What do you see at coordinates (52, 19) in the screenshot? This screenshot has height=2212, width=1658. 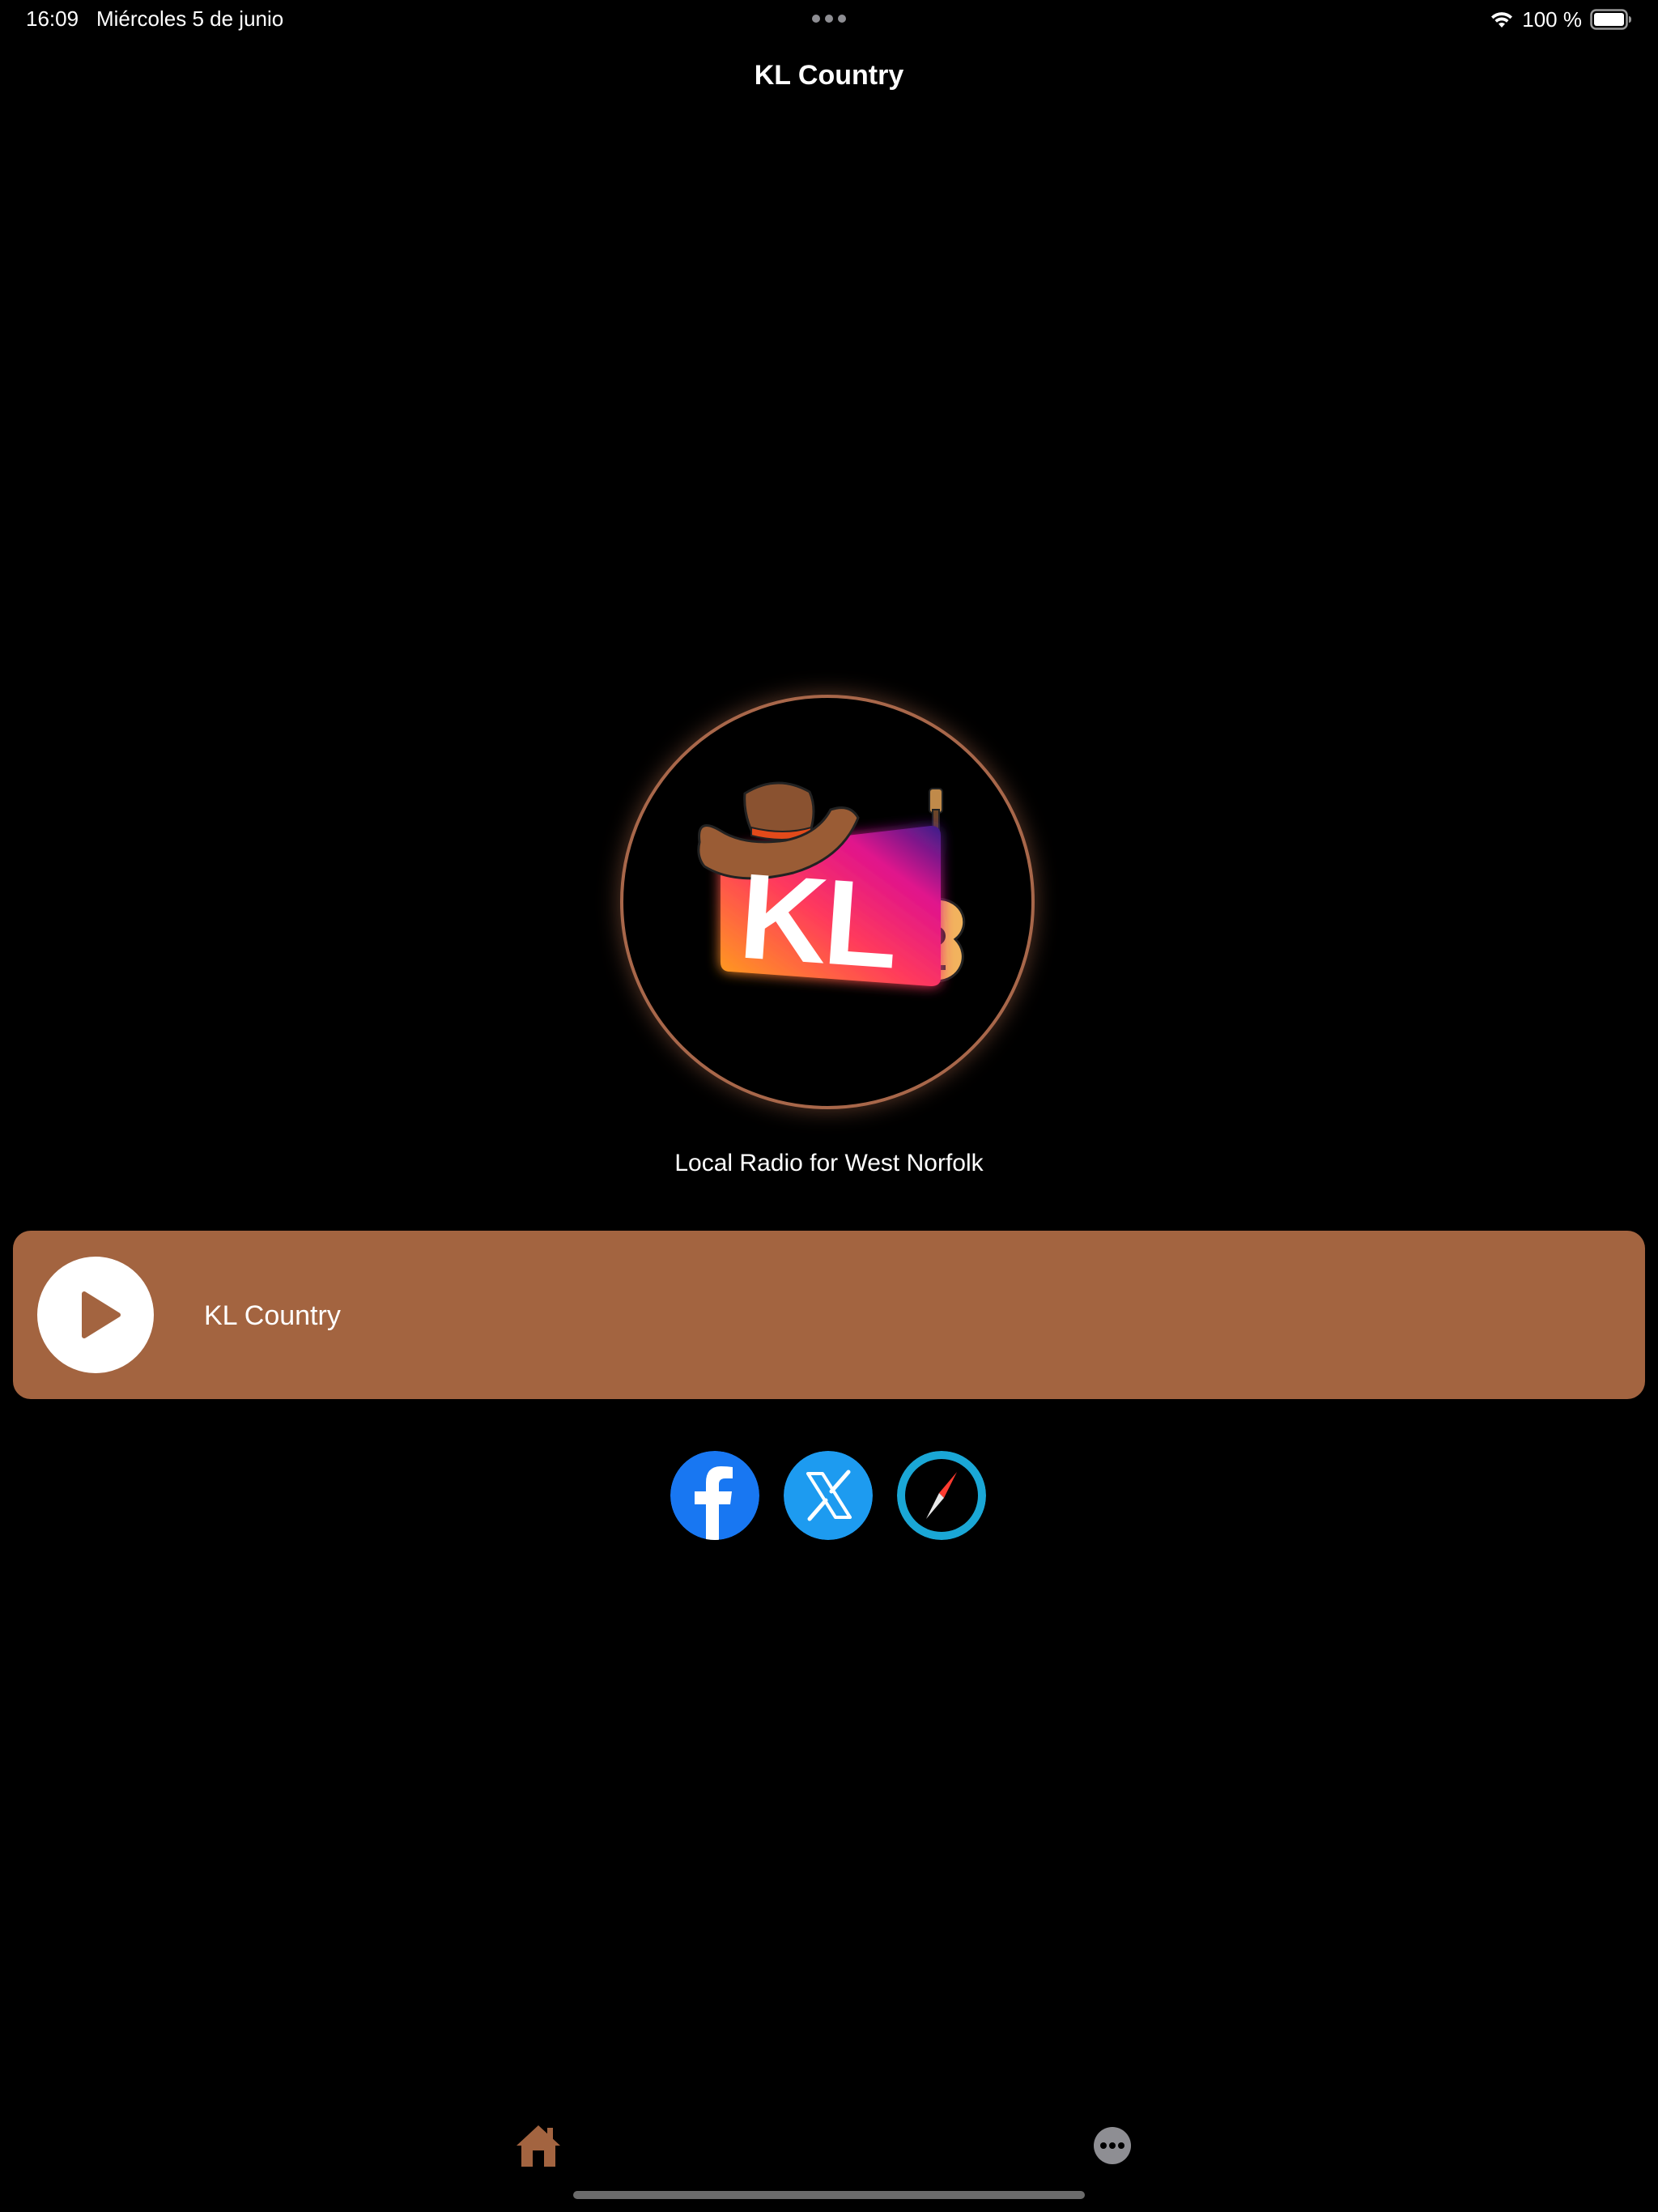 I see `status-time: 16:09` at bounding box center [52, 19].